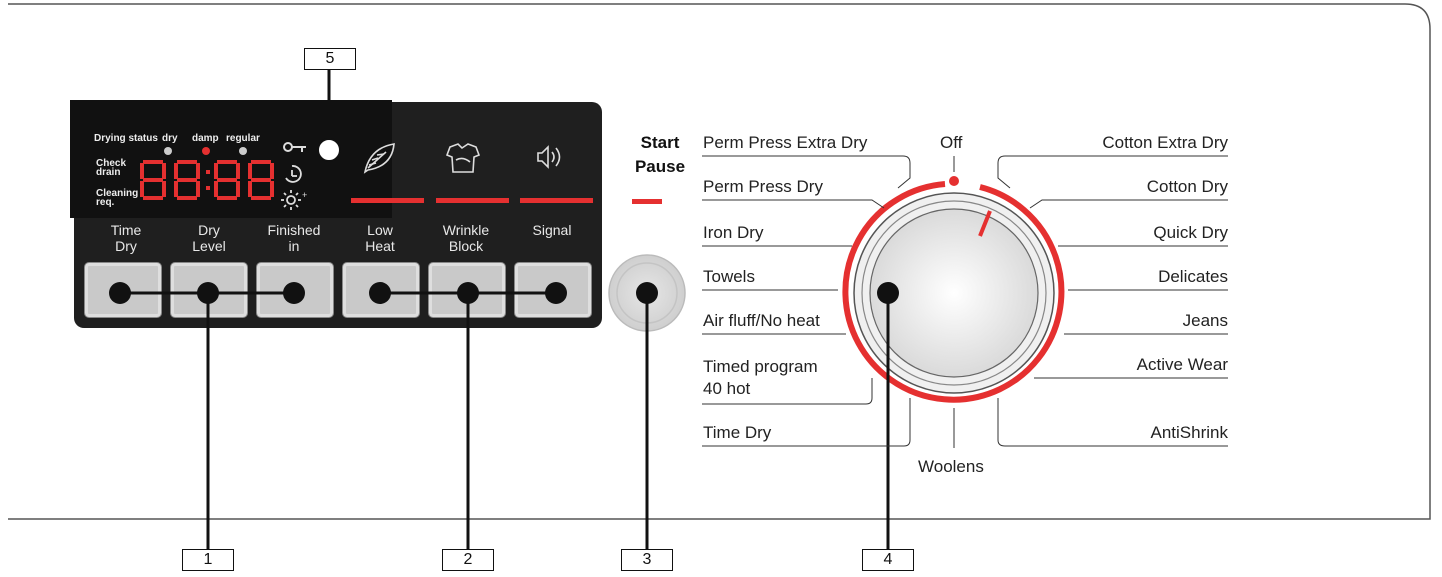 This screenshot has width=1442, height=577. What do you see at coordinates (208, 560) in the screenshot?
I see `callout-1: 1` at bounding box center [208, 560].